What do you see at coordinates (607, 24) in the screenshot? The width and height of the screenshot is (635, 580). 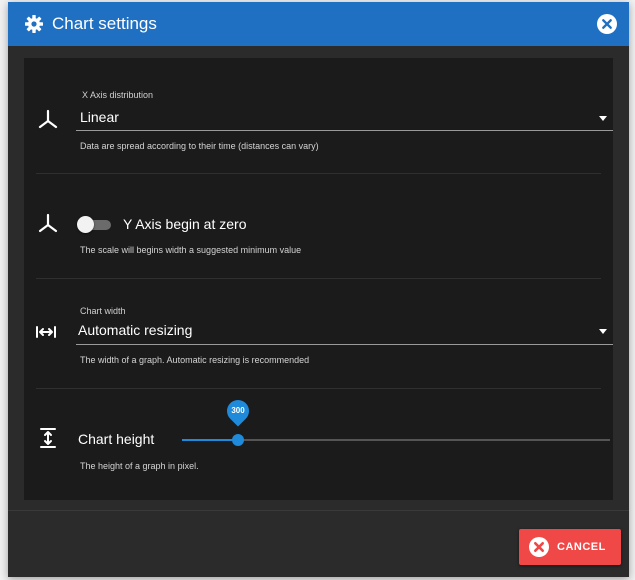 I see `close-icon` at bounding box center [607, 24].